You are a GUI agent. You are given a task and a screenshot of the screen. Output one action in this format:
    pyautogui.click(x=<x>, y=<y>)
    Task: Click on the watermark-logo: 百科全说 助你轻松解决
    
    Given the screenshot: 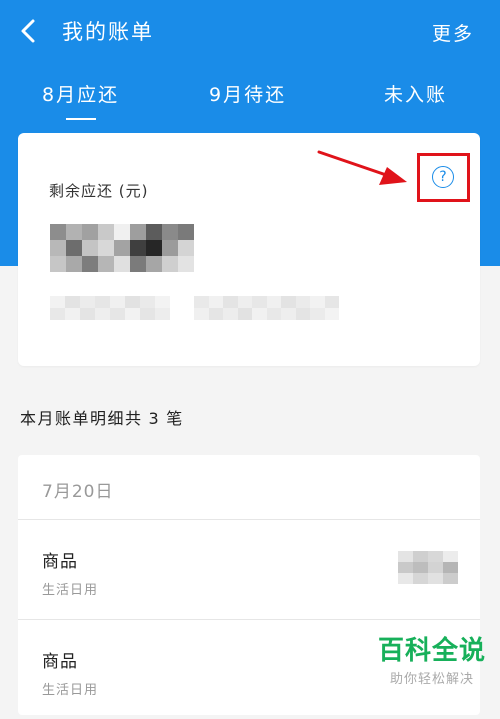 What is the action you would take?
    pyautogui.click(x=432, y=667)
    